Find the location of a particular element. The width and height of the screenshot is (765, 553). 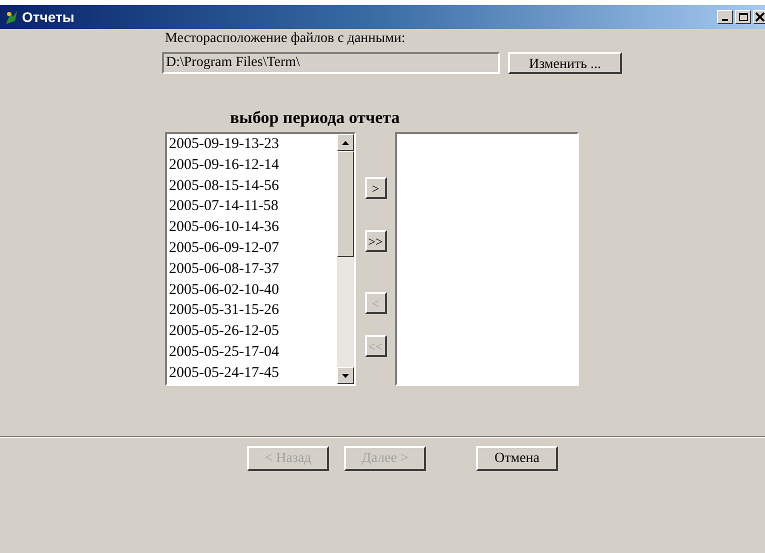

scroll-up-button is located at coordinates (345, 142).